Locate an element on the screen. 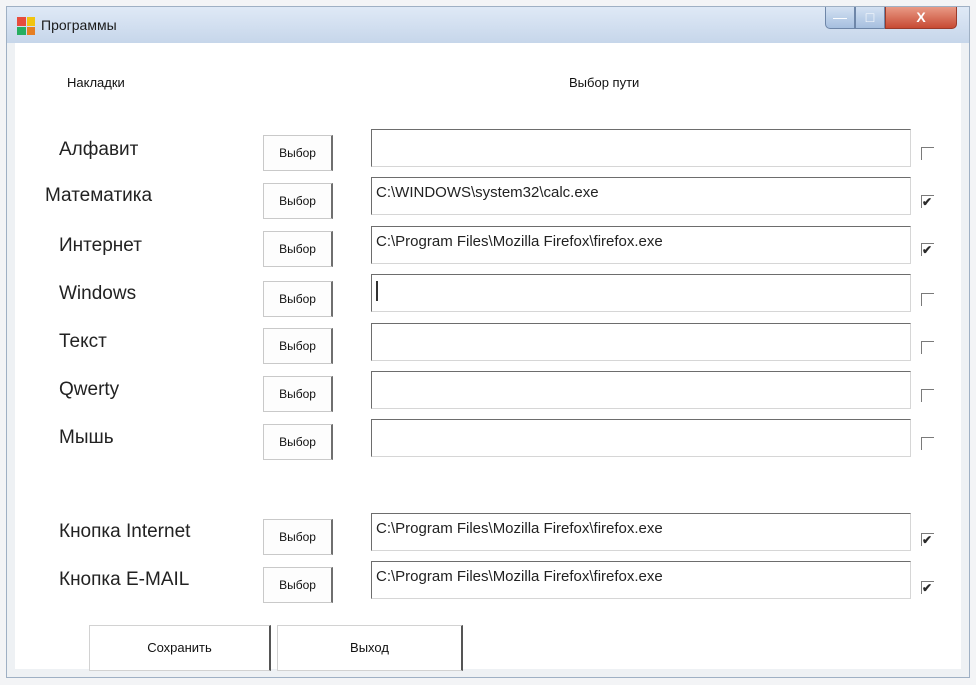 The height and width of the screenshot is (685, 976). path-input: C:\WINDOWS\system32\calc.exe is located at coordinates (641, 196).